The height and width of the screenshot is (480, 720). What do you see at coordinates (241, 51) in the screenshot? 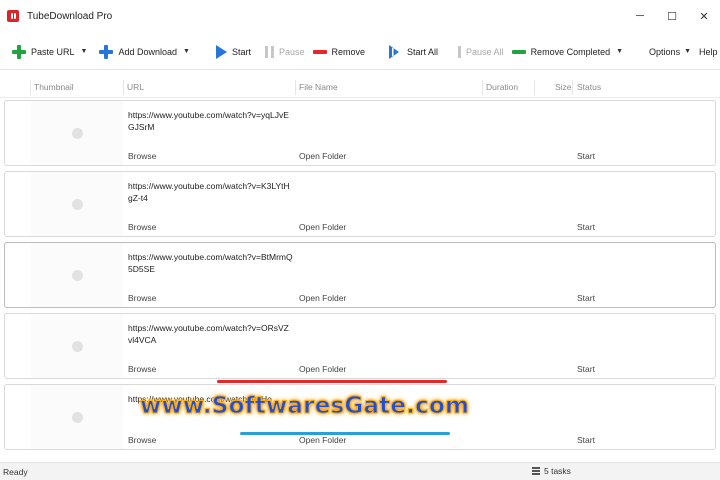
I see `start-label: Start` at bounding box center [241, 51].